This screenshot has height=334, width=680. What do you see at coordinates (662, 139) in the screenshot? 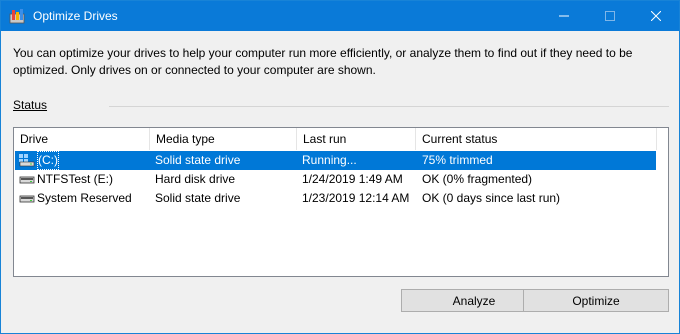
I see `column-header-filler` at bounding box center [662, 139].